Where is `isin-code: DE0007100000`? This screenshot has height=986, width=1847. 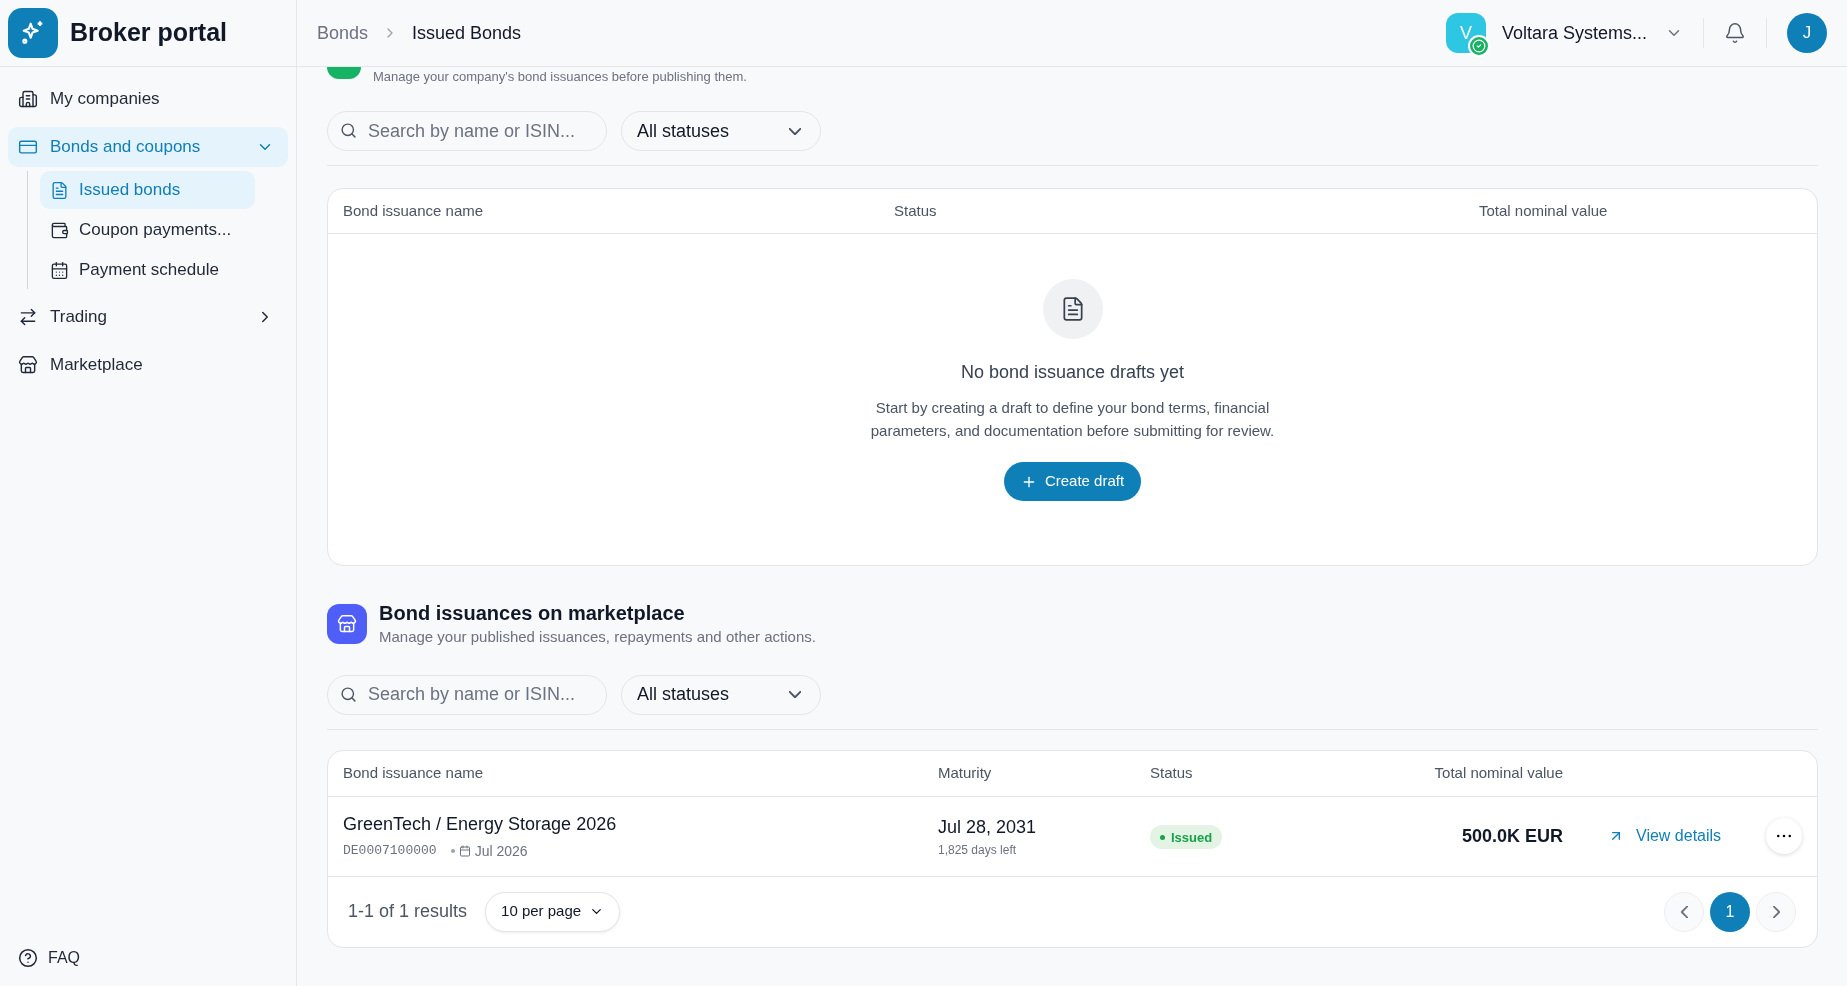 isin-code: DE0007100000 is located at coordinates (390, 851).